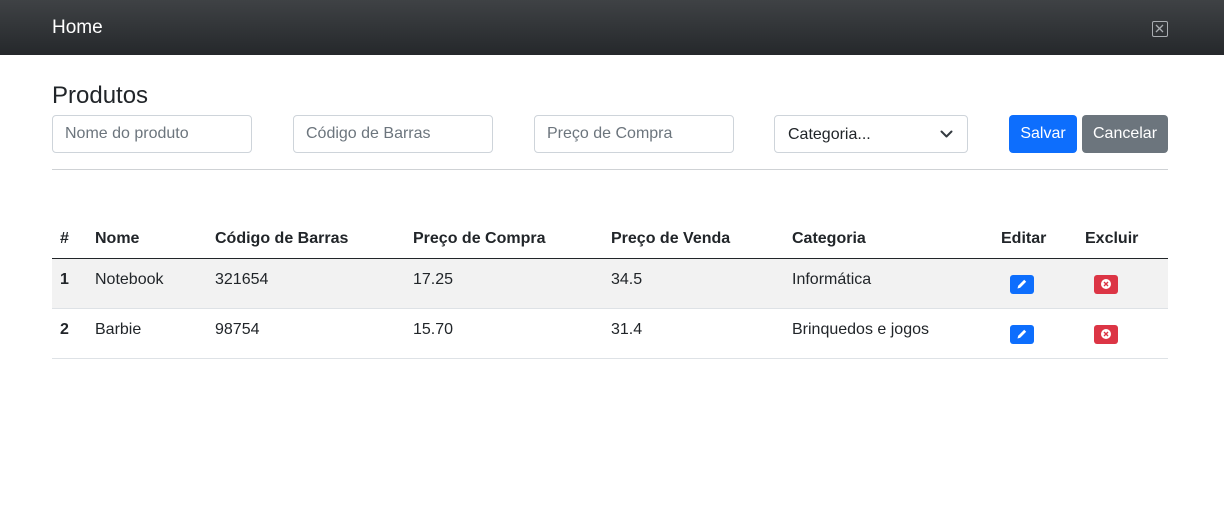  I want to click on cancel-button: Cancelar, so click(1125, 134).